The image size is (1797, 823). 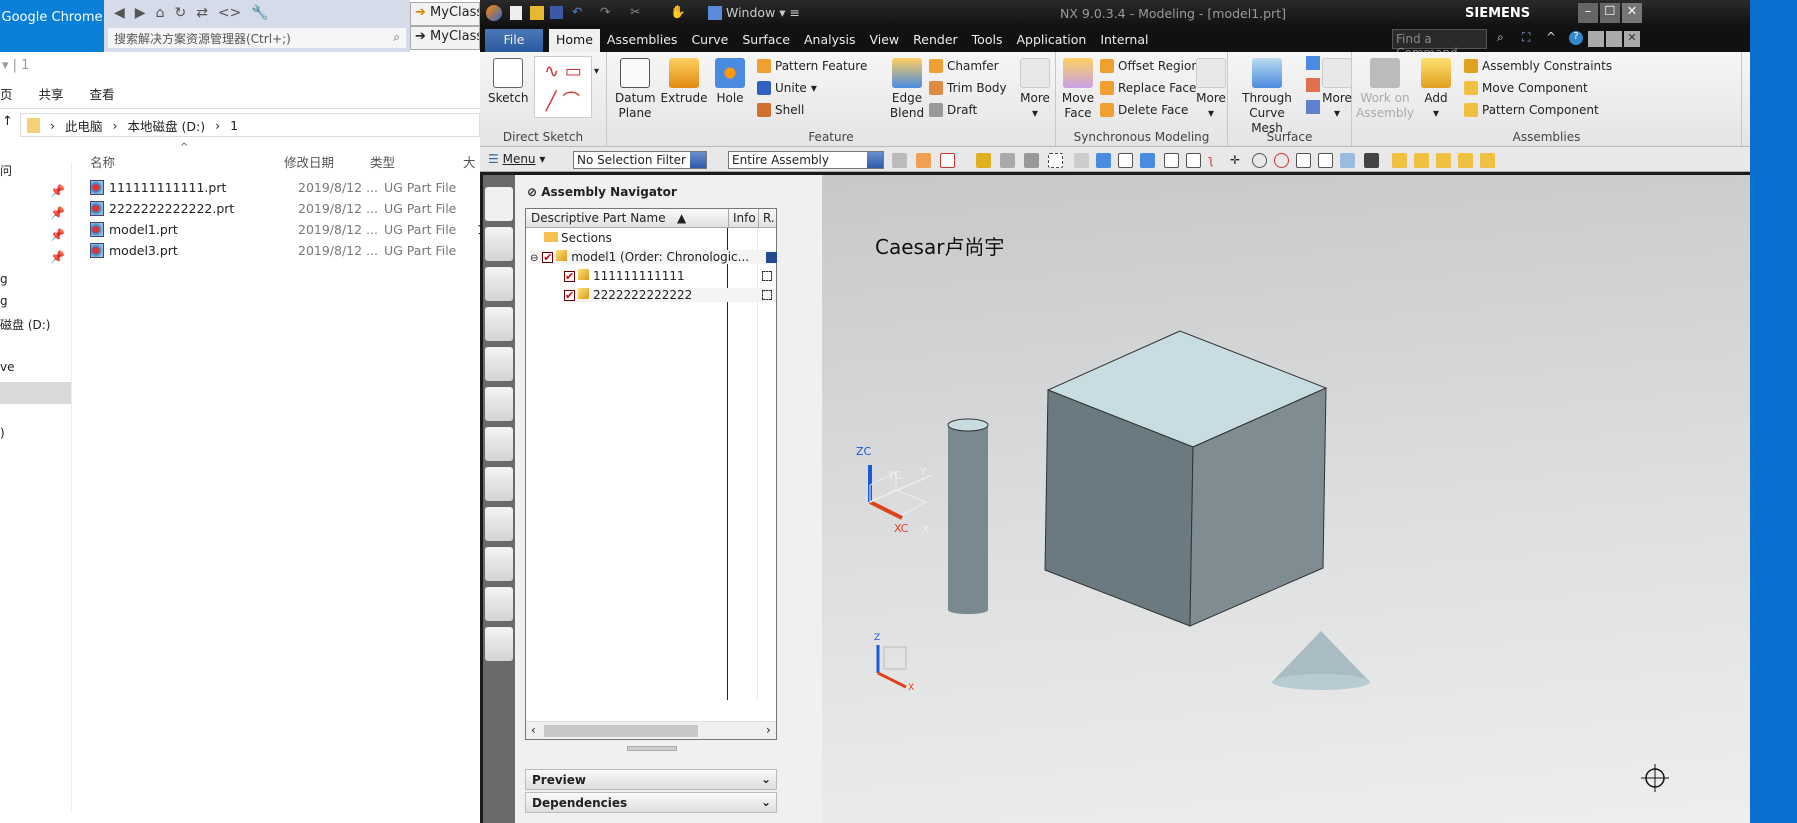 I want to click on cut-icon: ✂, so click(x=635, y=11).